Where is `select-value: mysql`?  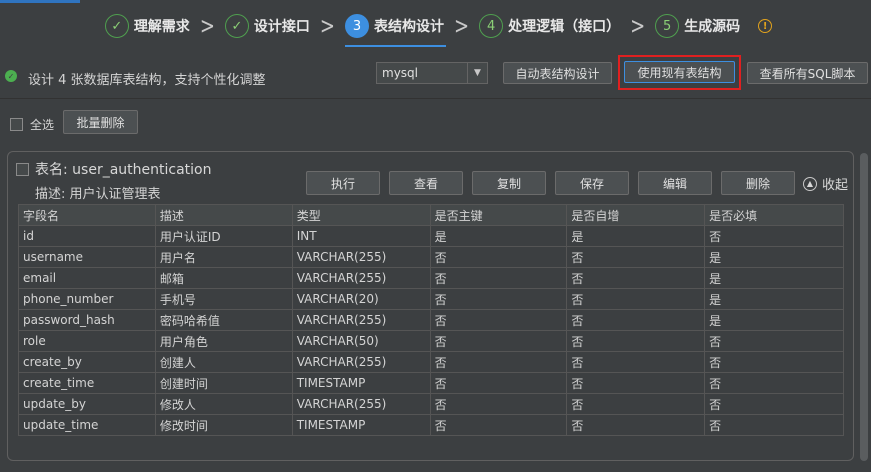 select-value: mysql is located at coordinates (400, 73).